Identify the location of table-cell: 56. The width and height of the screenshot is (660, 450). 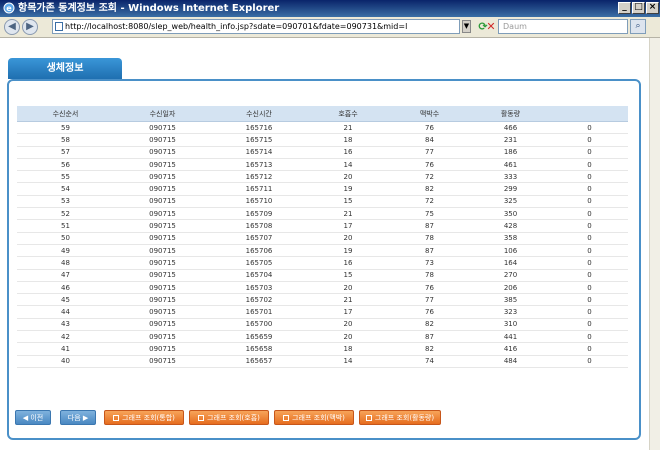
(65, 165).